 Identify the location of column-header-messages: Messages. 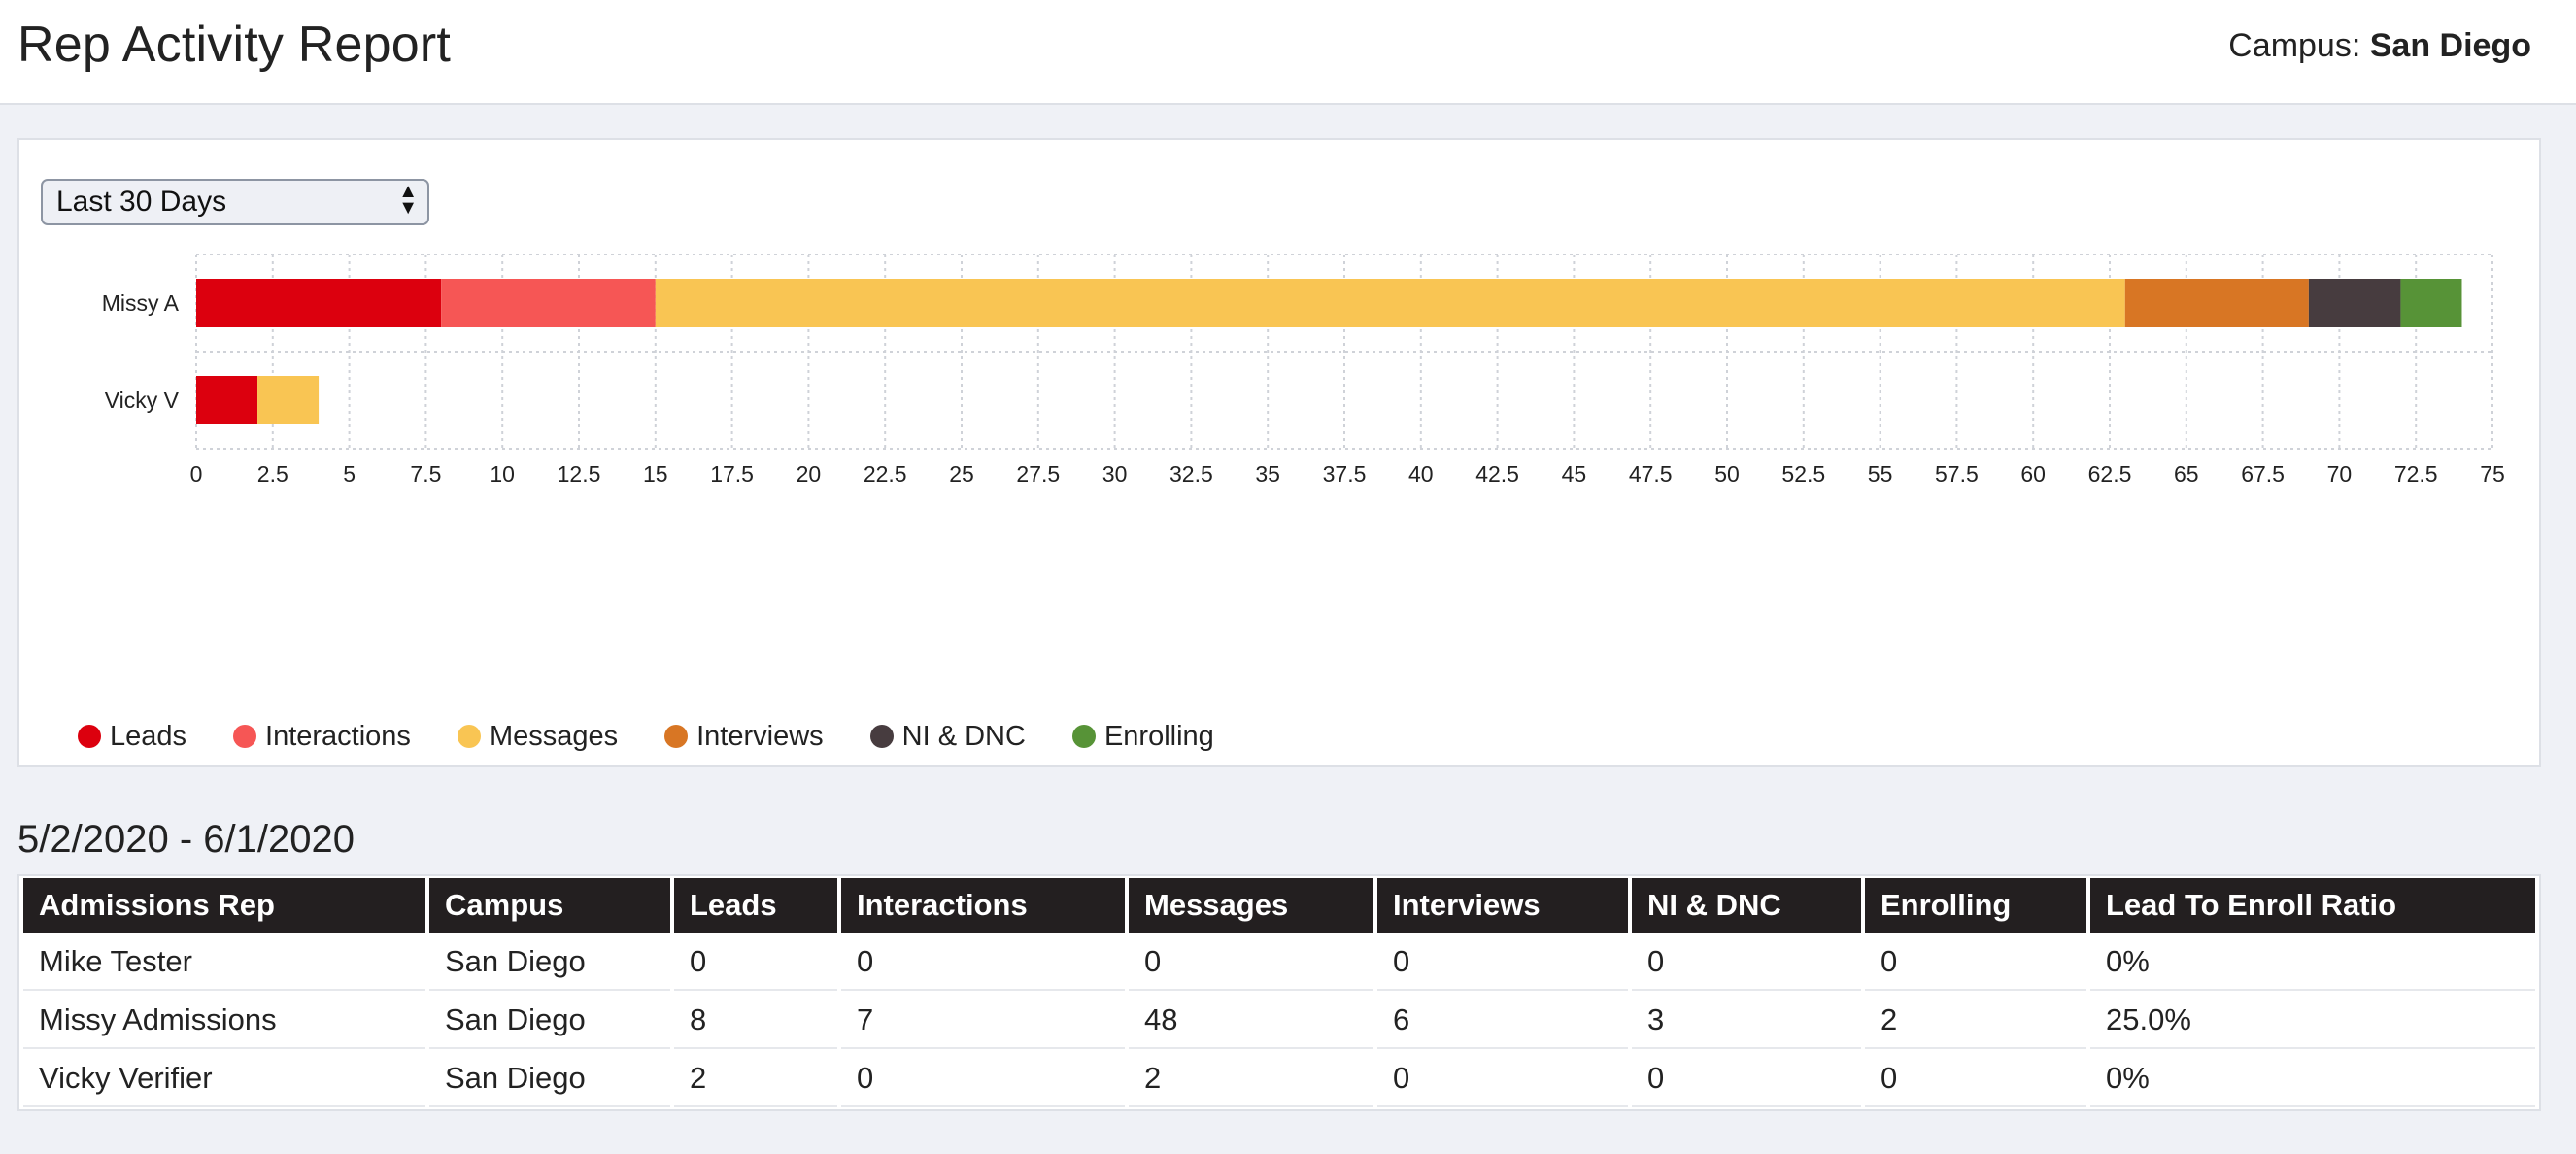
(1251, 905).